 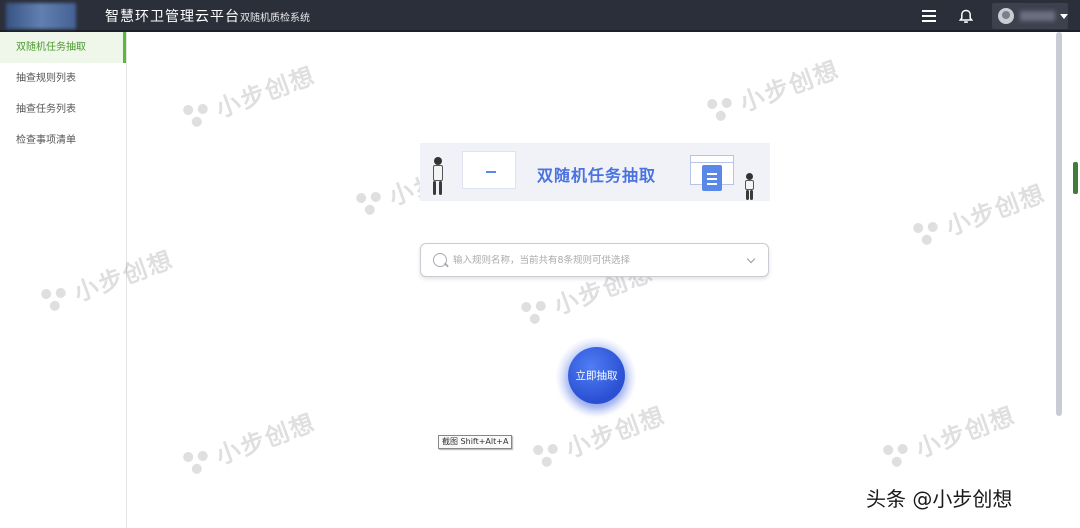 I want to click on caret-down-icon, so click(x=1064, y=16).